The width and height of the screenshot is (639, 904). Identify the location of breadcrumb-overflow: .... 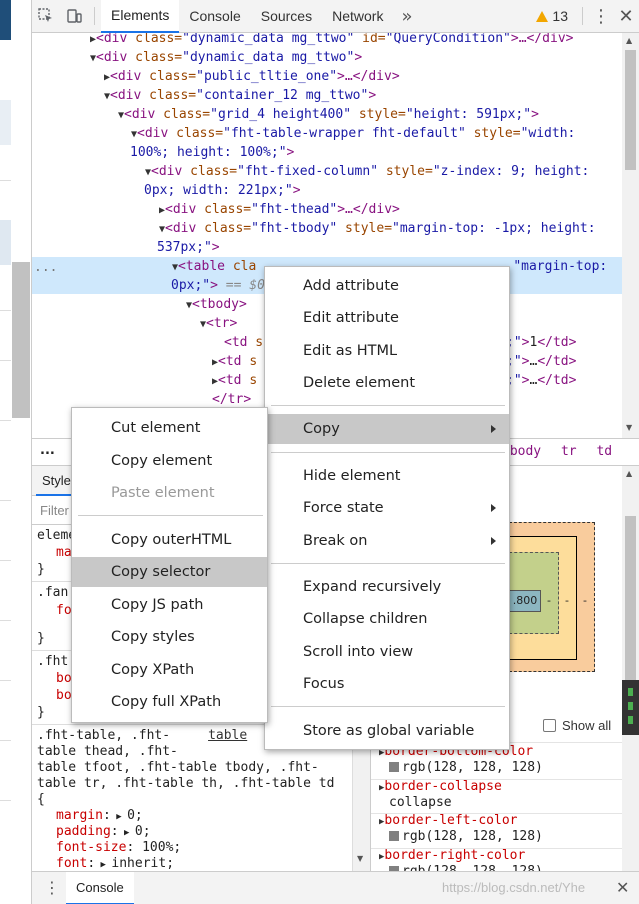
(47, 450).